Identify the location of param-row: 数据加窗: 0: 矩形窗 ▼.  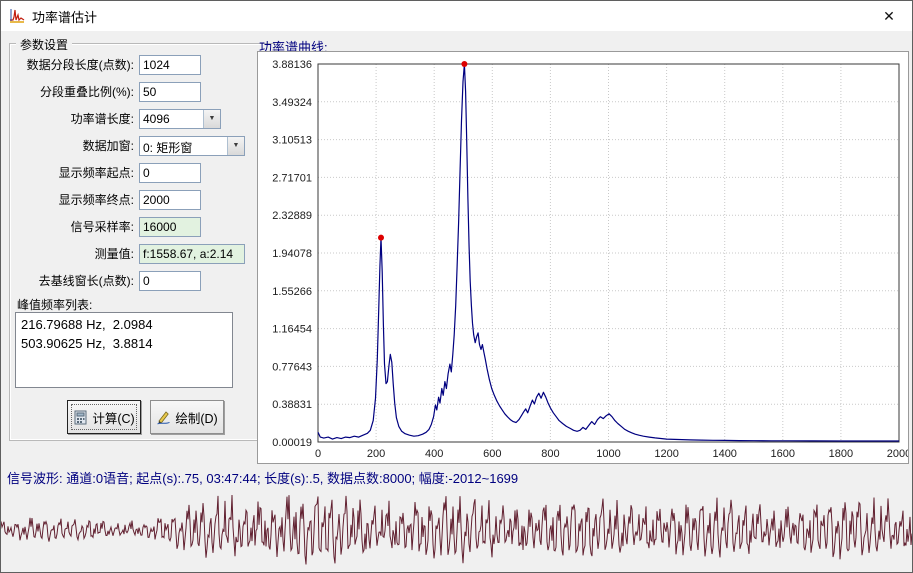
(141, 145).